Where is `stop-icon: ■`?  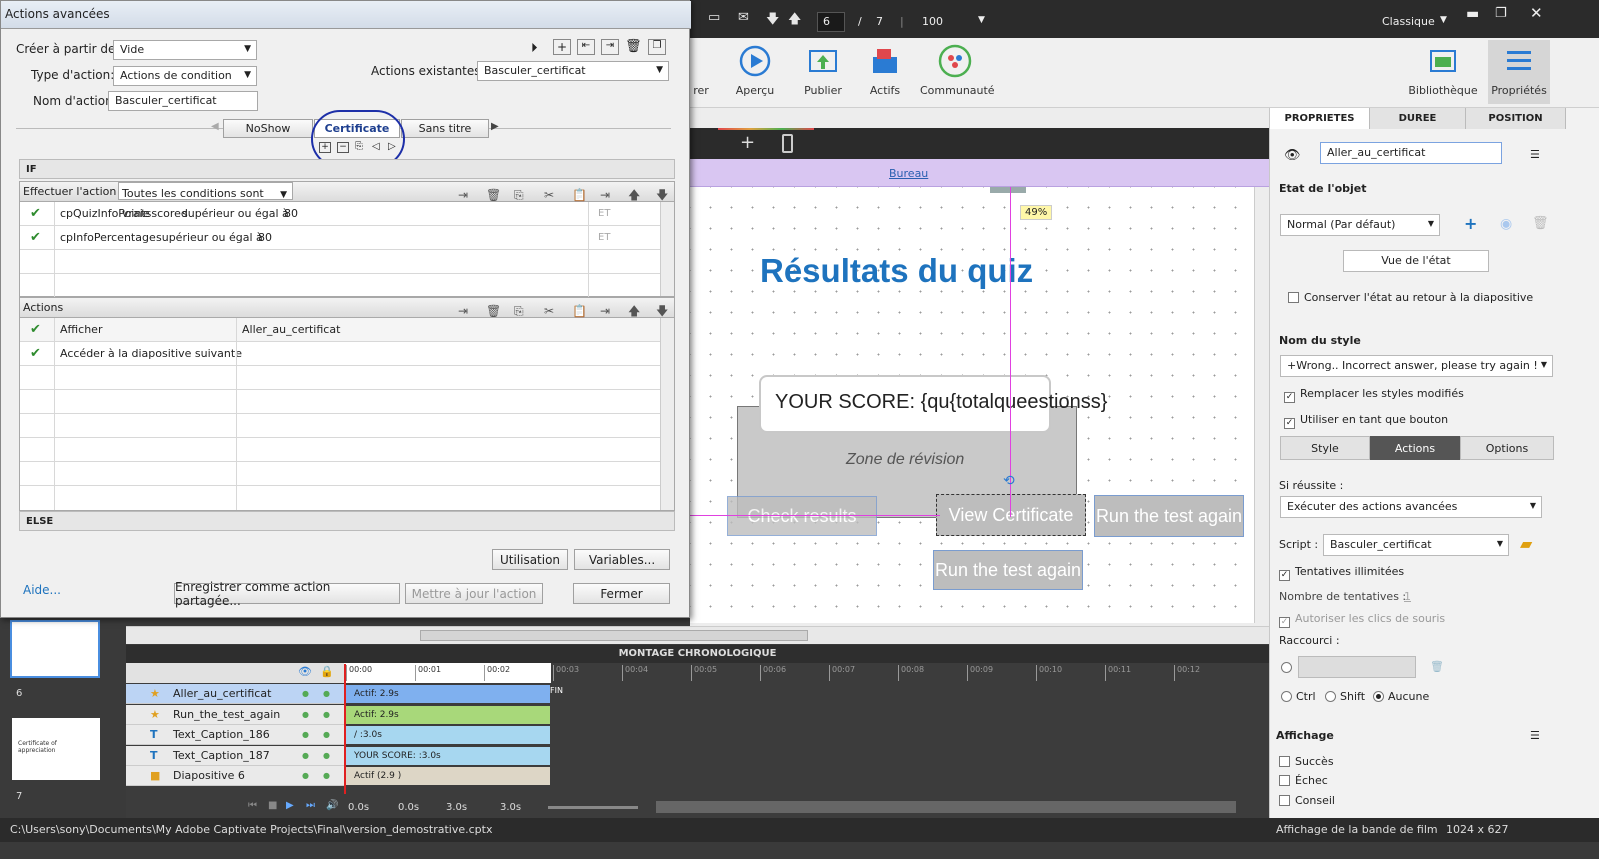 stop-icon: ■ is located at coordinates (272, 805).